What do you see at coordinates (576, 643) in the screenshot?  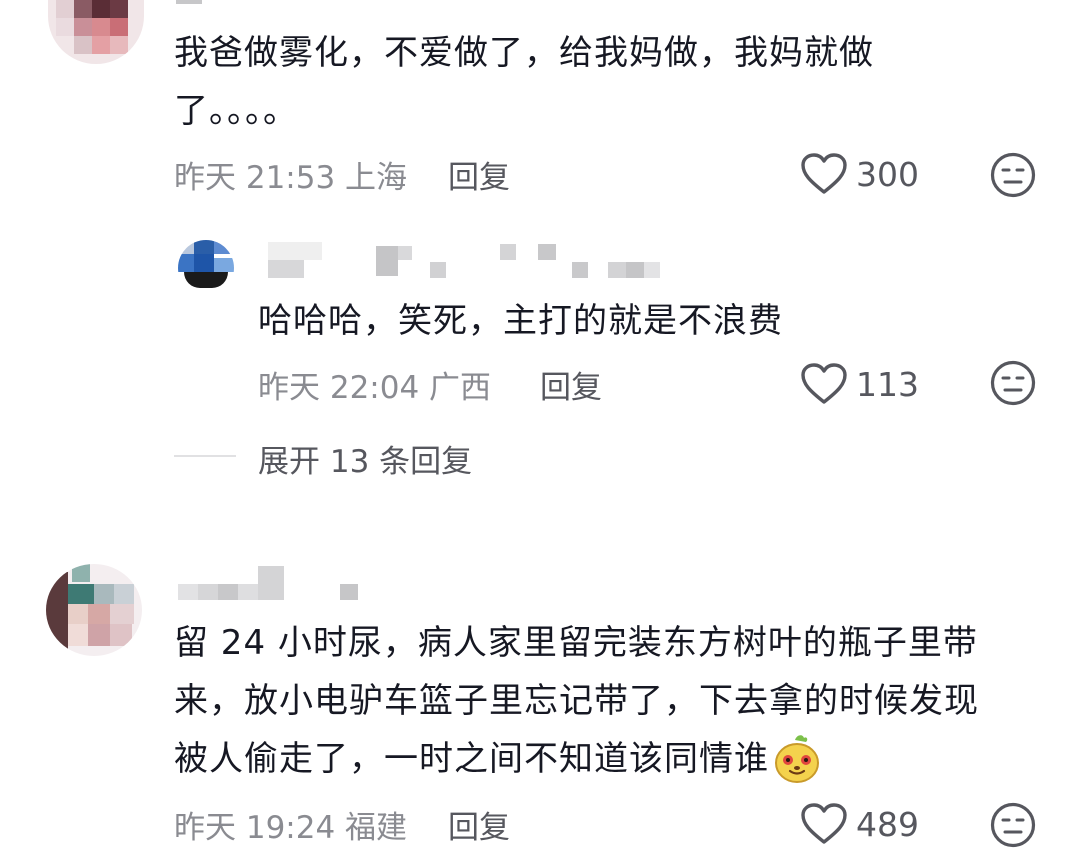 I see `comment-text-line: 留 24 小时尿，病人家里留完装东方树叶的瓶子里带` at bounding box center [576, 643].